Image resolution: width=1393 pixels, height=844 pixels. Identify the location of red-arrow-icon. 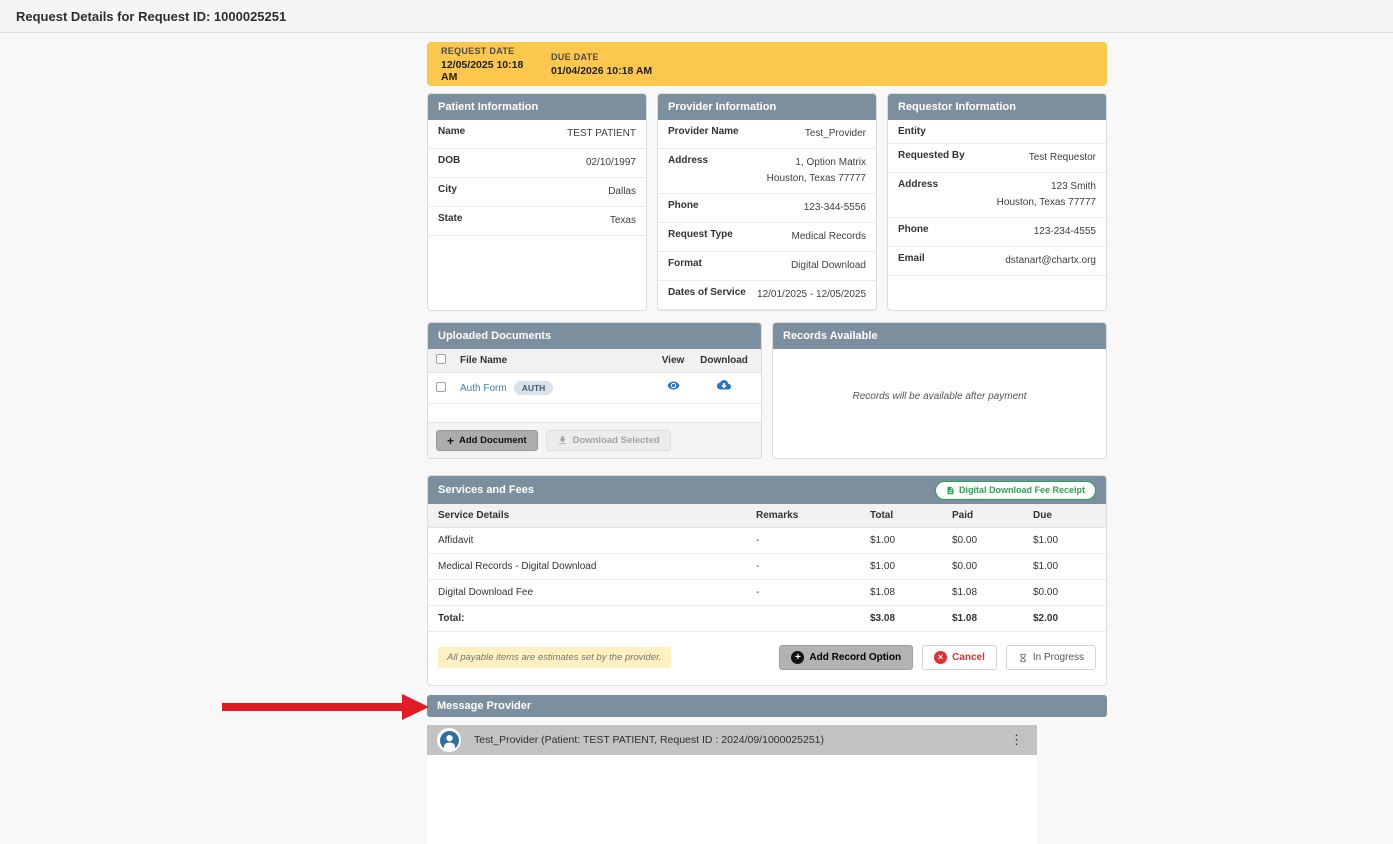
(415, 707).